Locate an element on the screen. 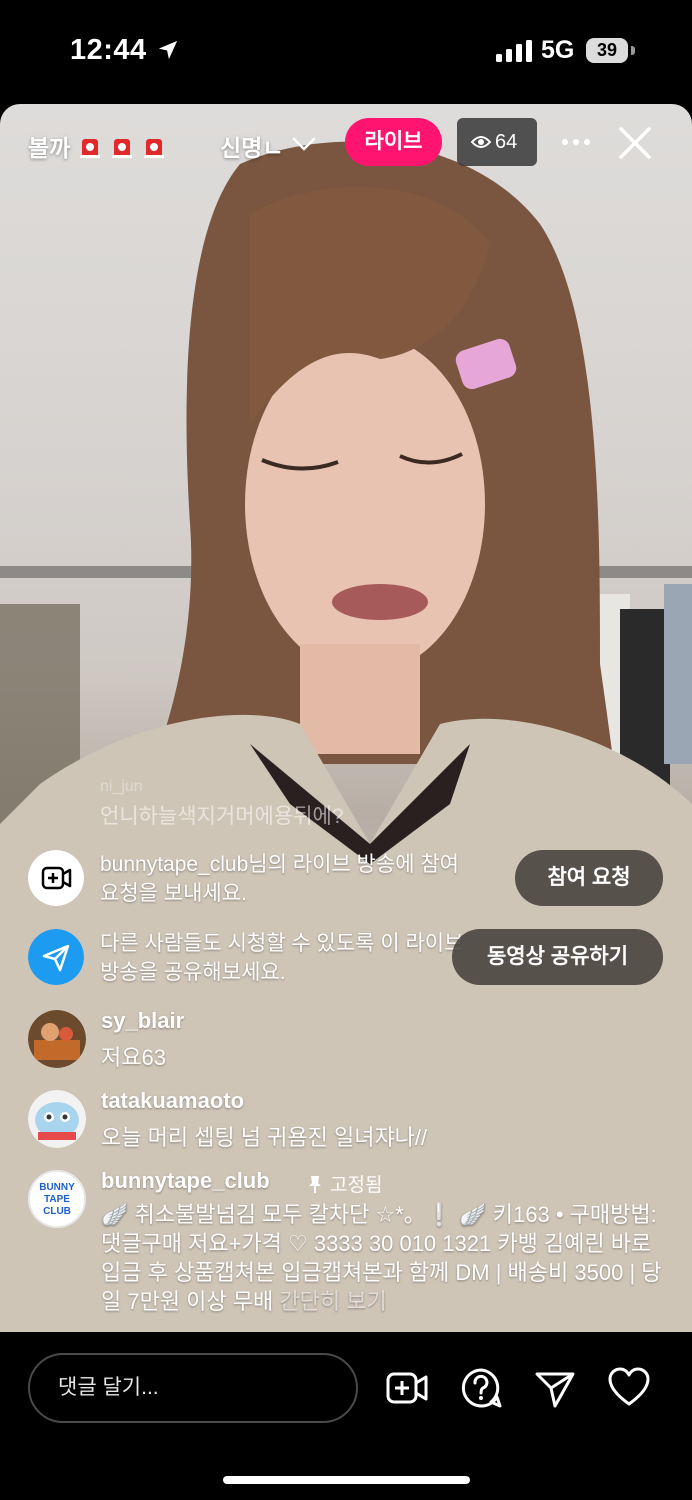 The height and width of the screenshot is (1500, 692). comment-username: tatakuamaoto is located at coordinates (172, 1101).